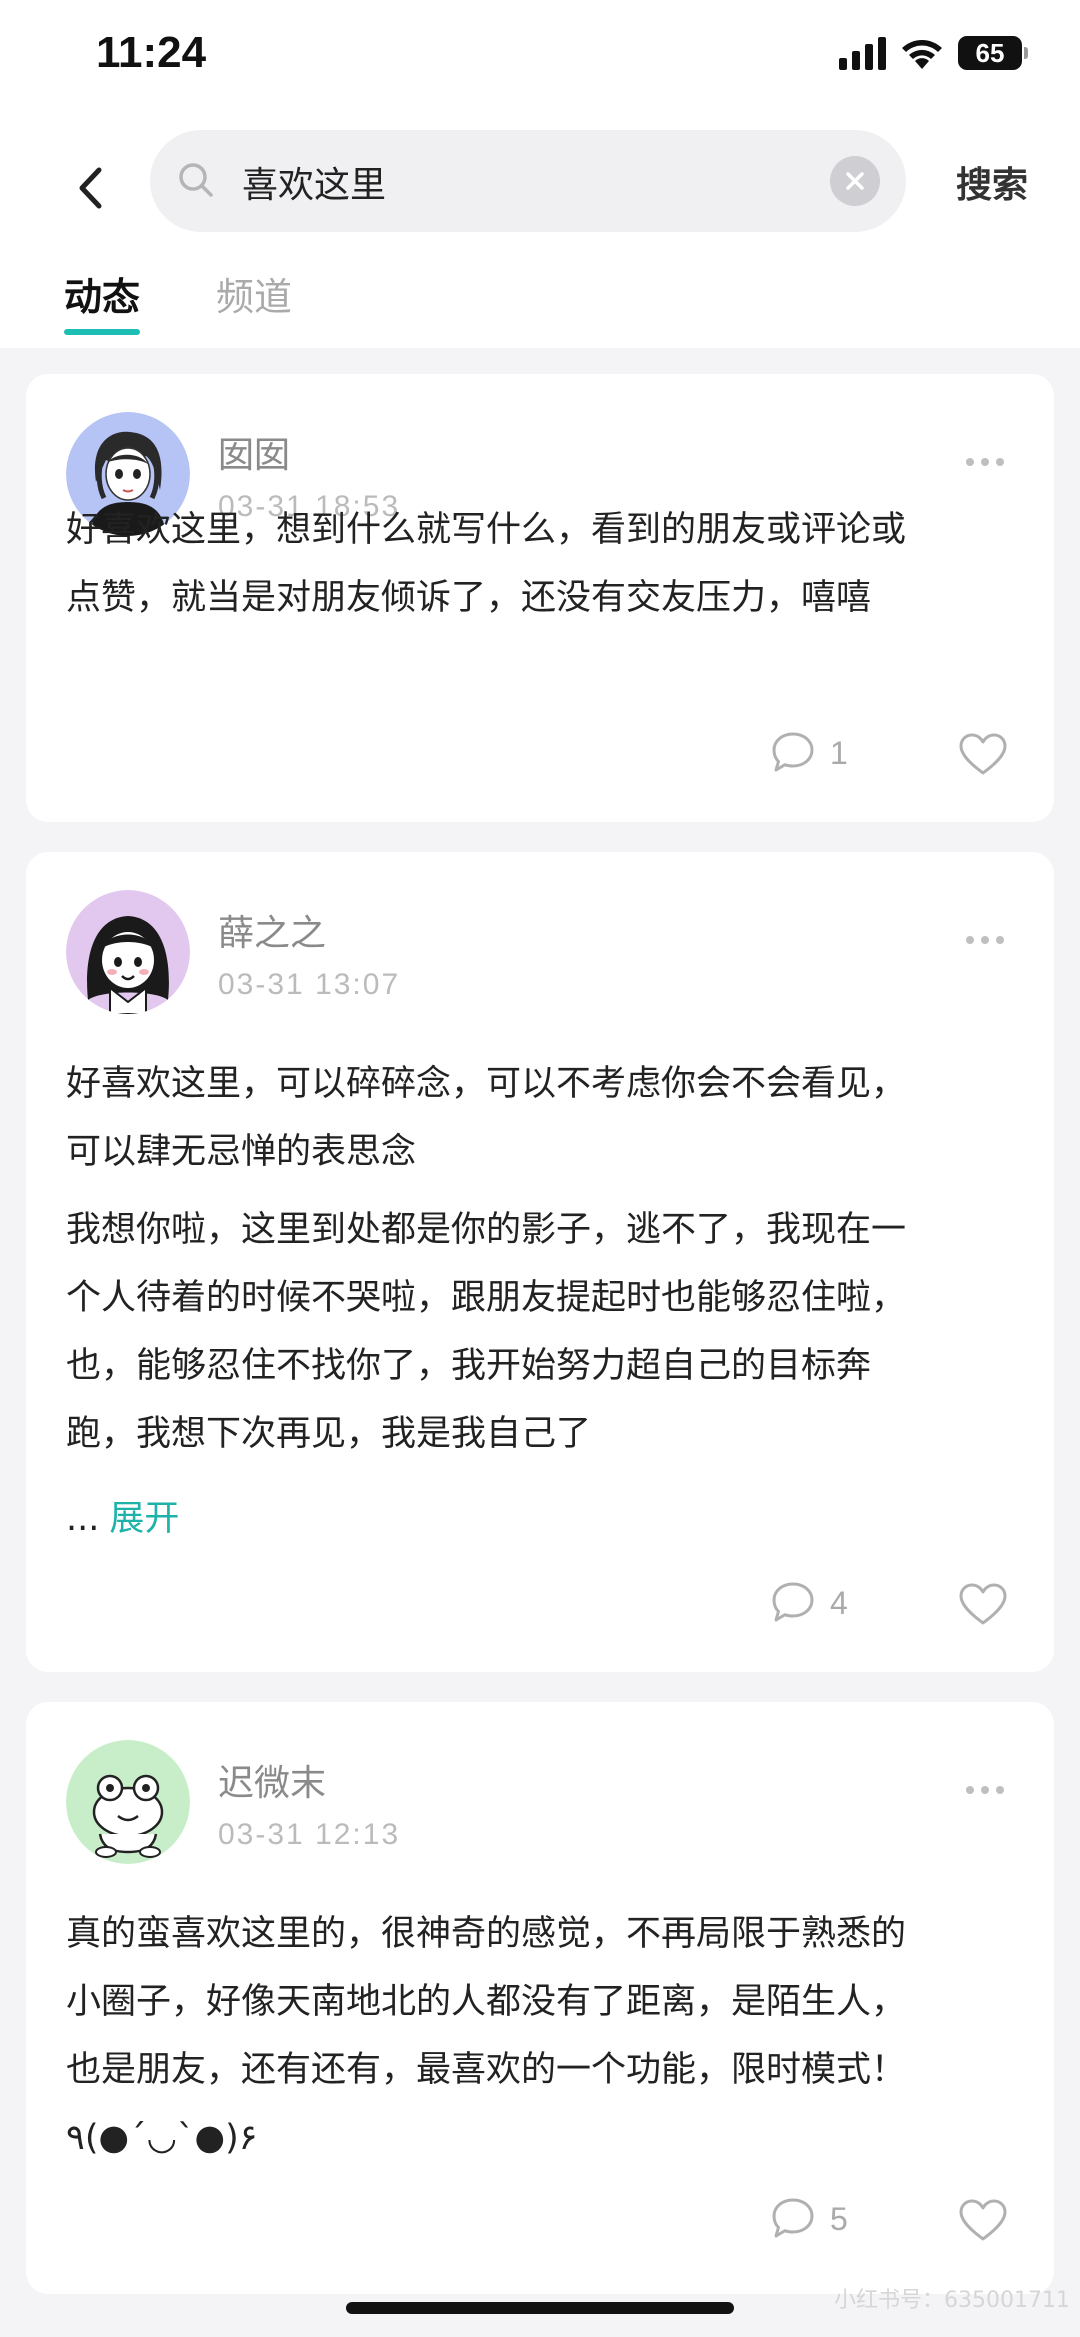  What do you see at coordinates (314, 185) in the screenshot?
I see `search-query: 喜欢这里` at bounding box center [314, 185].